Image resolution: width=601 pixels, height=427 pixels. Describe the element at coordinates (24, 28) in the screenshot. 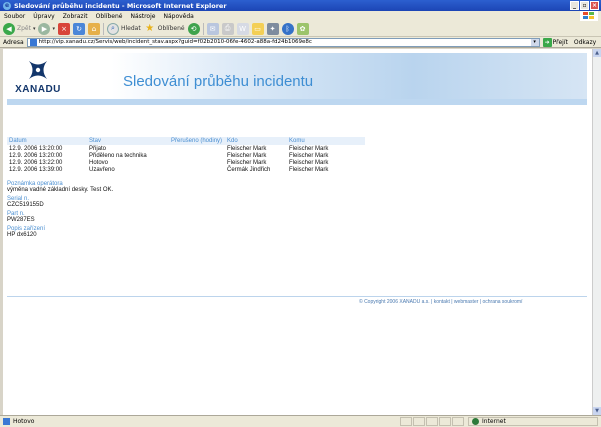

I see `back-label: Zpět` at that location.